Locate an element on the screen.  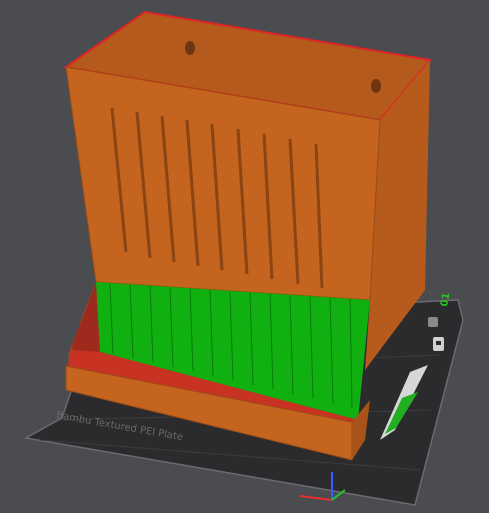
plate-settings-icon is located at coordinates (438, 344).